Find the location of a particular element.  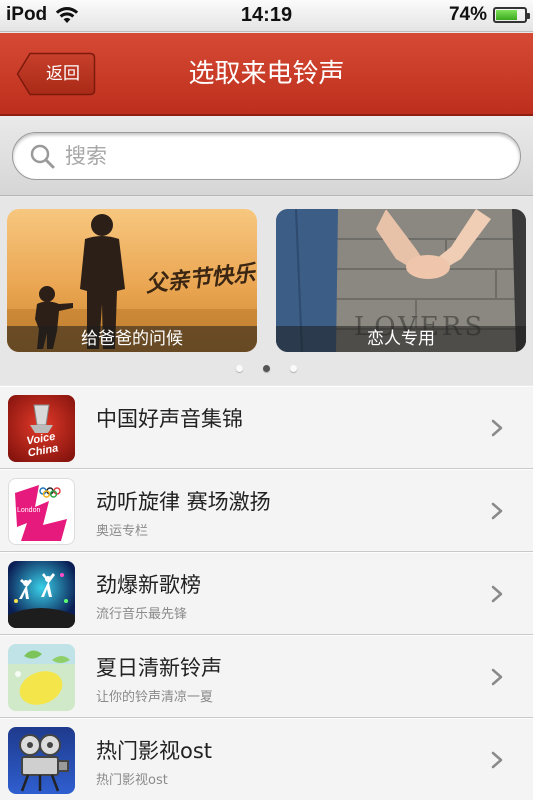

back-button: 返回 is located at coordinates (56, 74).